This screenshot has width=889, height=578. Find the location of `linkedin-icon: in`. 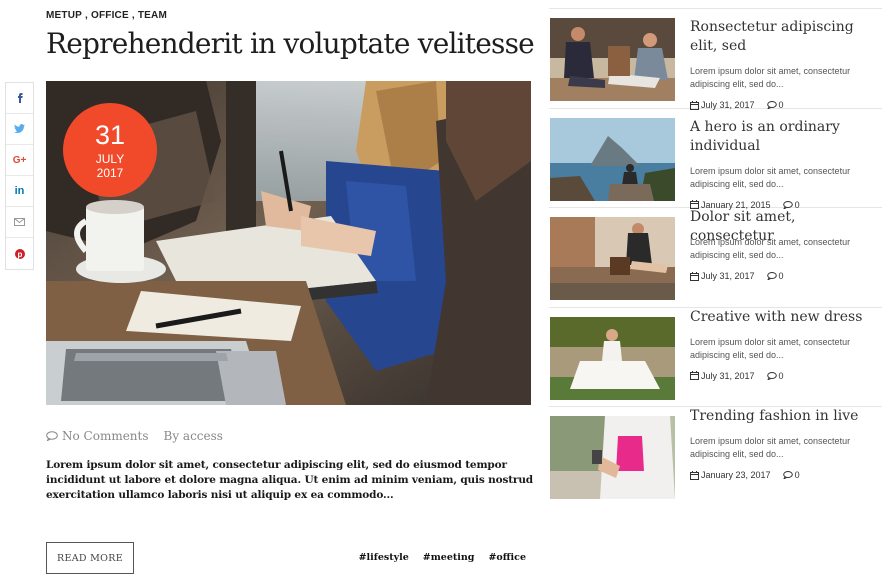

linkedin-icon: in is located at coordinates (19, 191).